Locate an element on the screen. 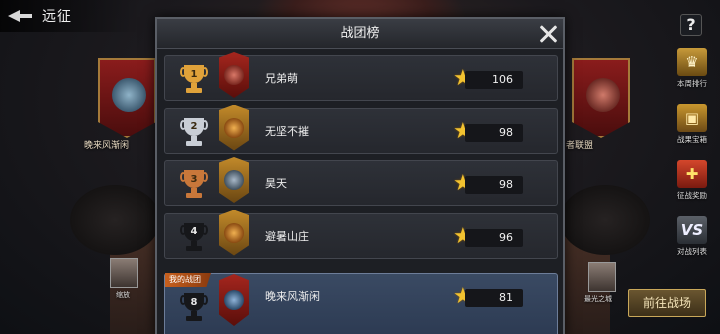 Image resolution: width=720 pixels, height=334 pixels. back-arrow-icon is located at coordinates (20, 16).